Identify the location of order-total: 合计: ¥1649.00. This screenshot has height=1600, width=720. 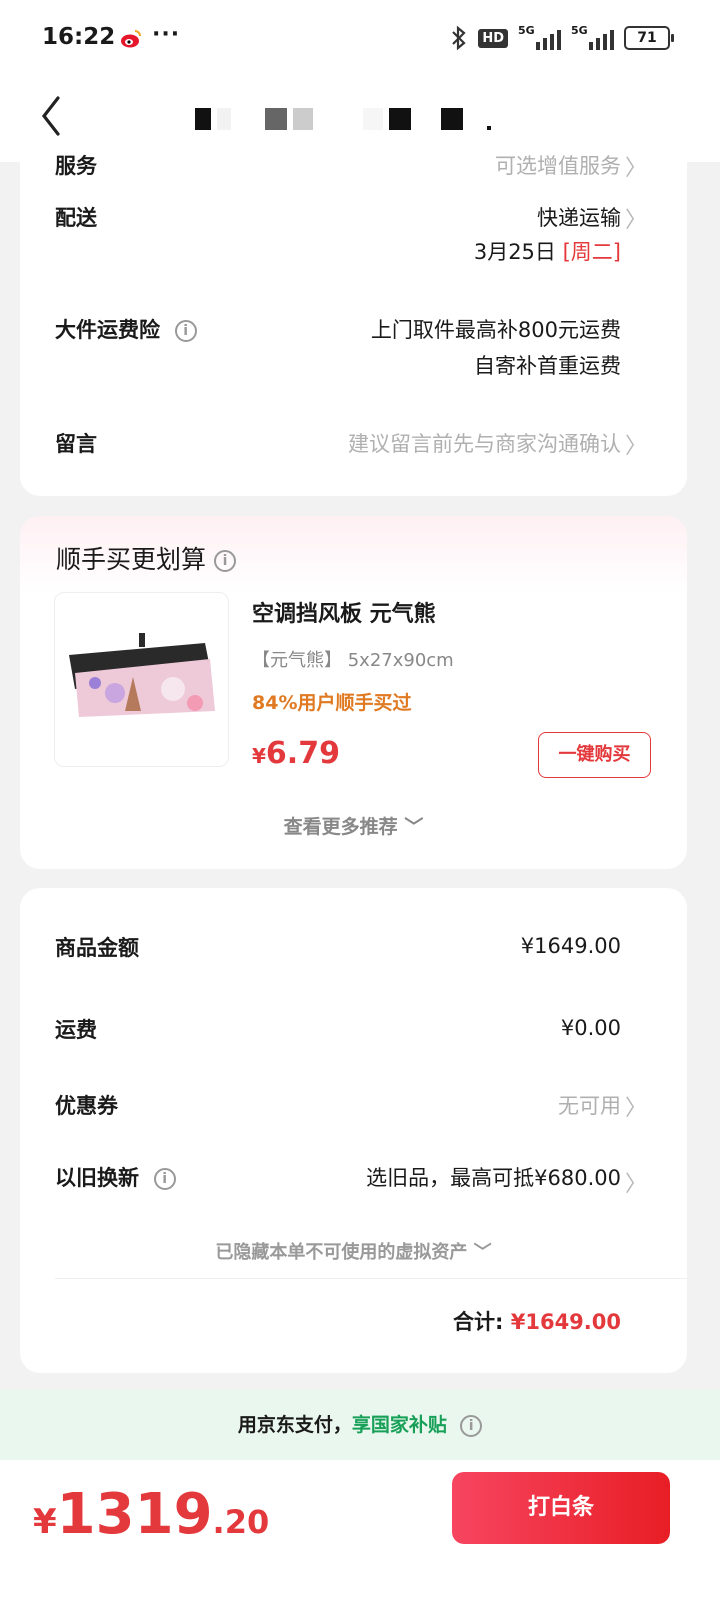
(537, 1321).